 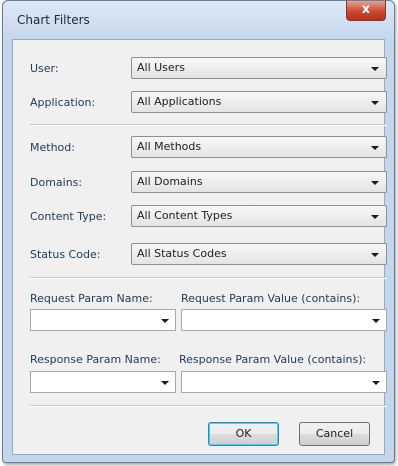 What do you see at coordinates (68, 216) in the screenshot?
I see `content-type-label: Content Type:` at bounding box center [68, 216].